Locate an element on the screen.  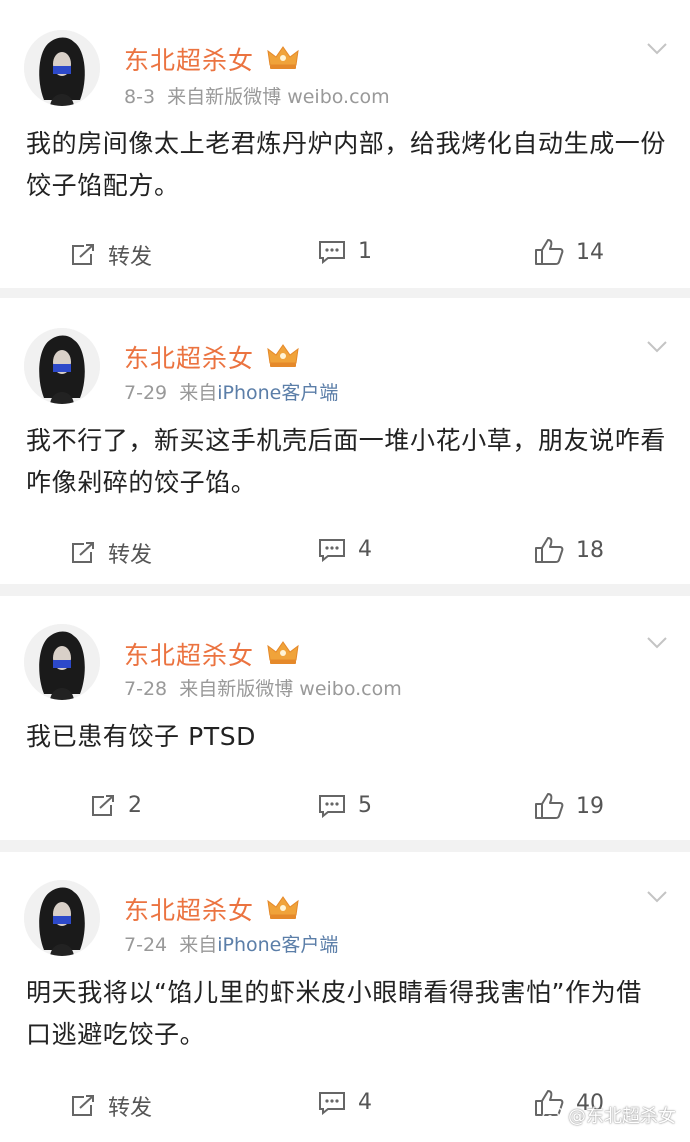
like-count: 18 is located at coordinates (590, 550).